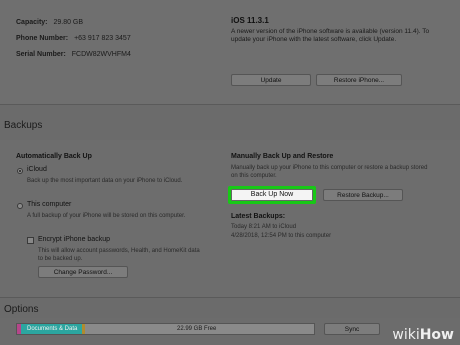 The height and width of the screenshot is (345, 460). Describe the element at coordinates (271, 80) in the screenshot. I see `update-button: Update` at that location.